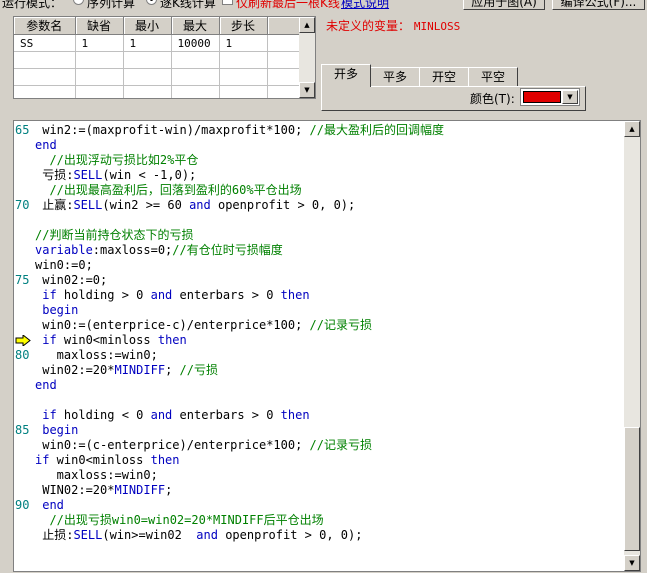 The width and height of the screenshot is (647, 573). I want to click on tab-open-short: 开空, so click(444, 76).